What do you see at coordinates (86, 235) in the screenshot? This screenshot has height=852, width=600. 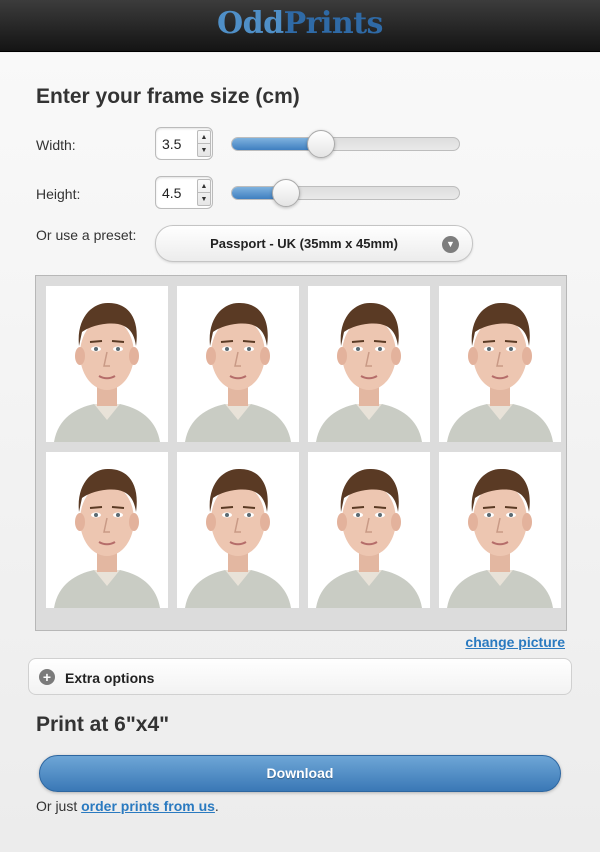 I see `preset-label: Or use a preset:` at bounding box center [86, 235].